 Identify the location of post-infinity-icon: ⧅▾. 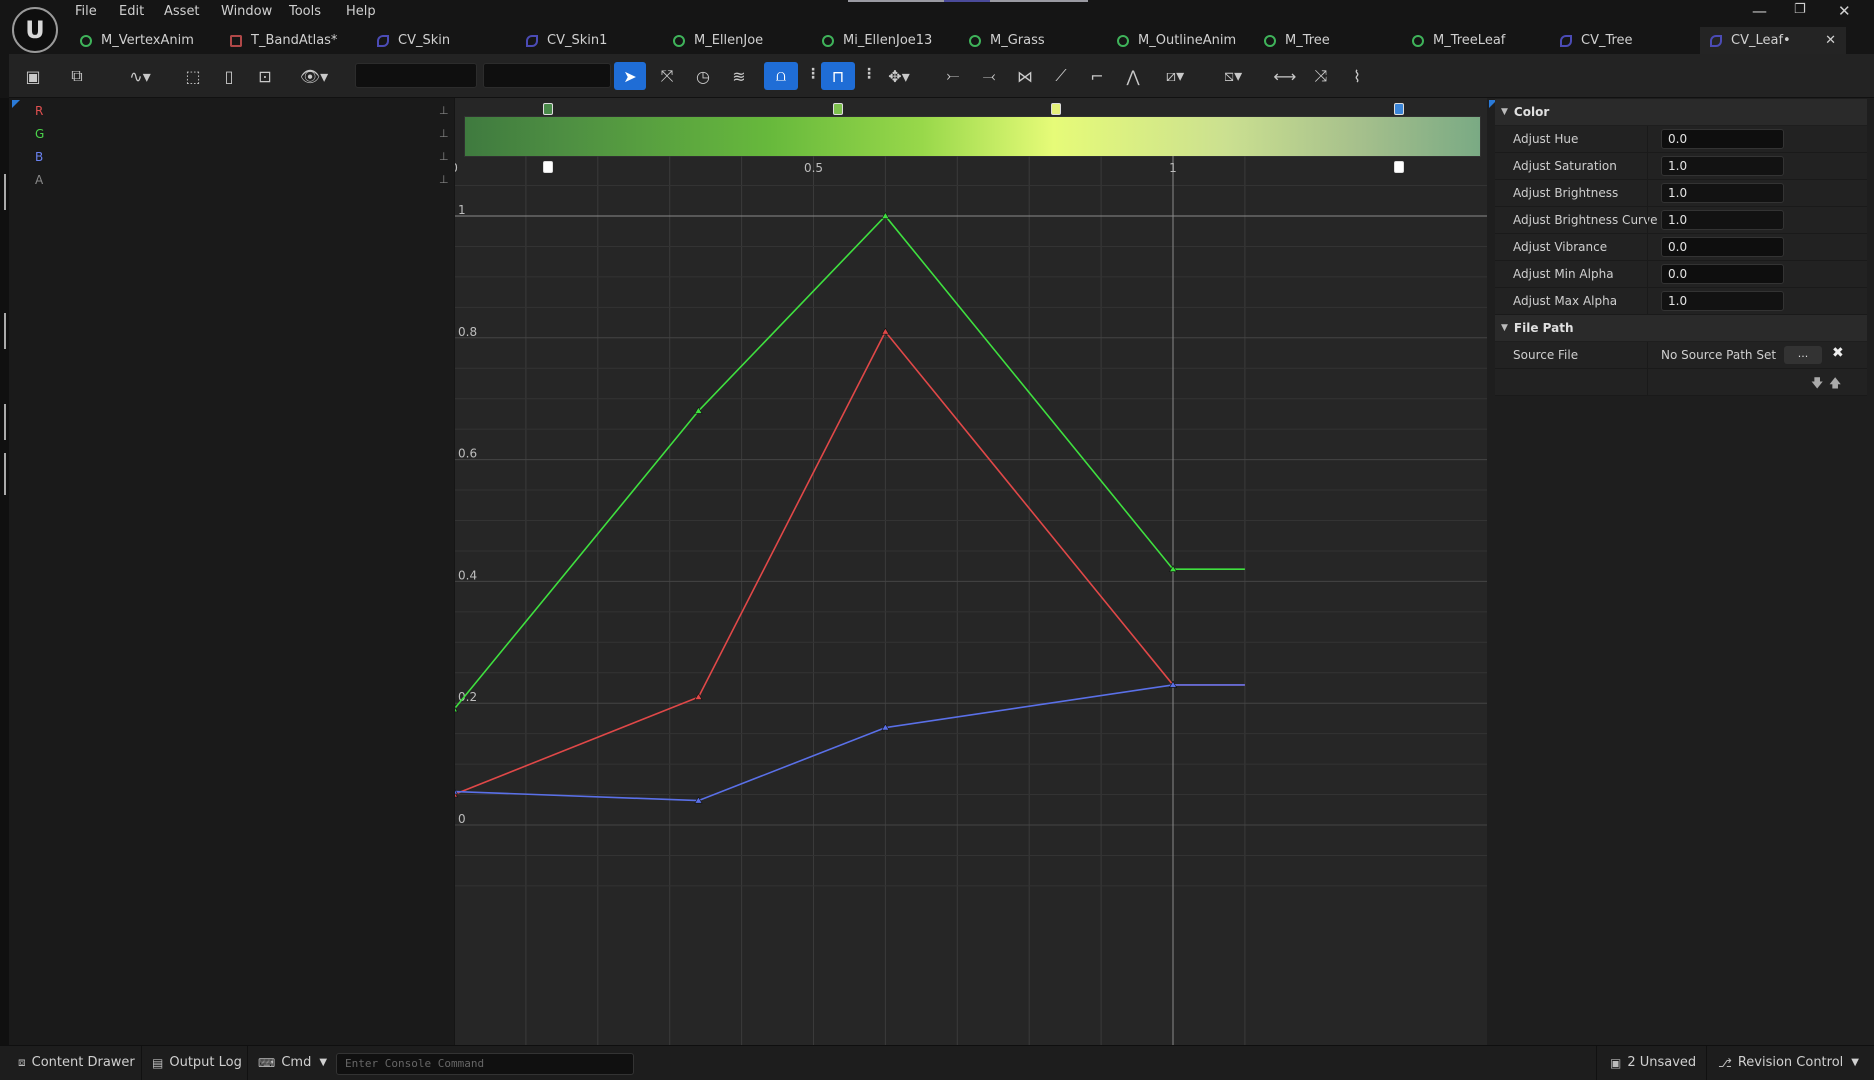
(1233, 76).